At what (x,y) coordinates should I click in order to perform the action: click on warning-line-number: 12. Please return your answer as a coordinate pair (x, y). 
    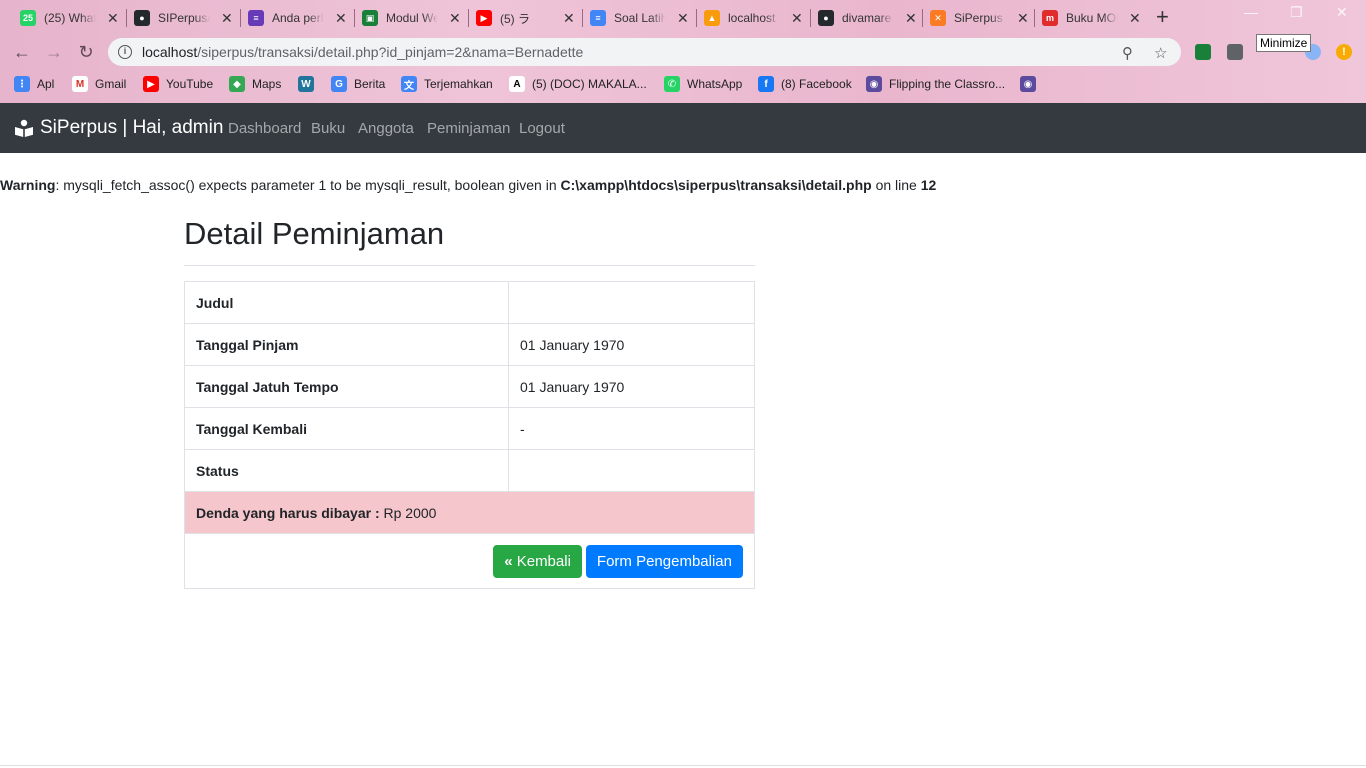
    Looking at the image, I should click on (928, 185).